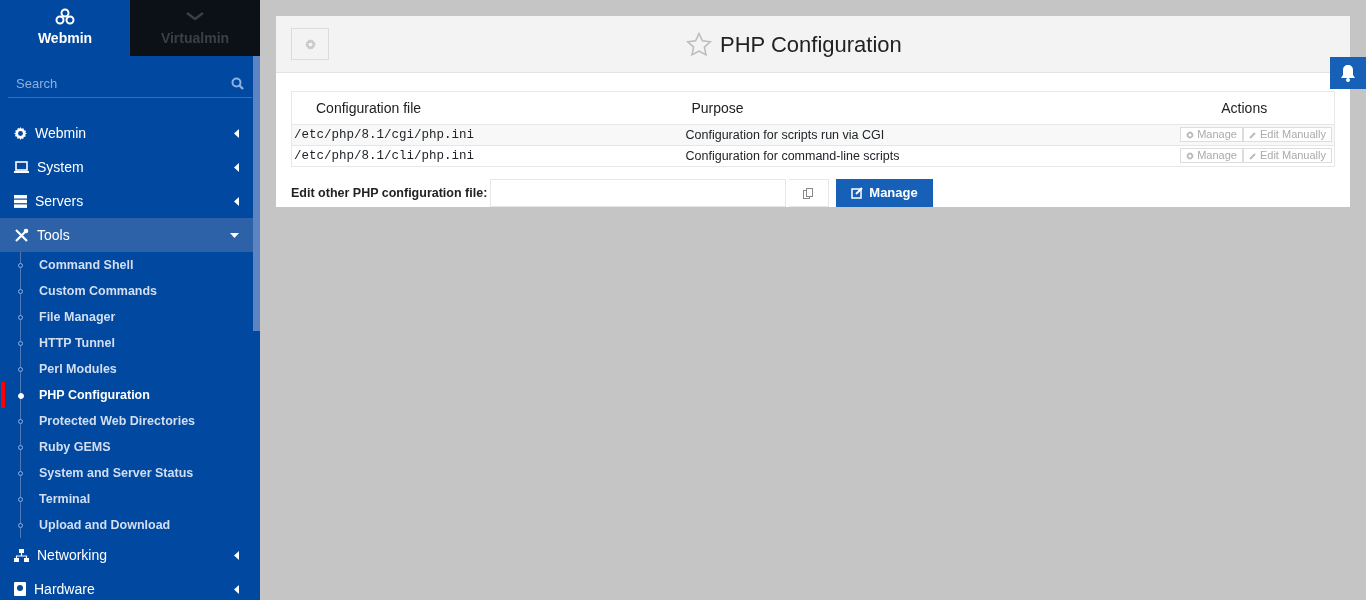  I want to click on submenu-item: Perl Modules, so click(131, 369).